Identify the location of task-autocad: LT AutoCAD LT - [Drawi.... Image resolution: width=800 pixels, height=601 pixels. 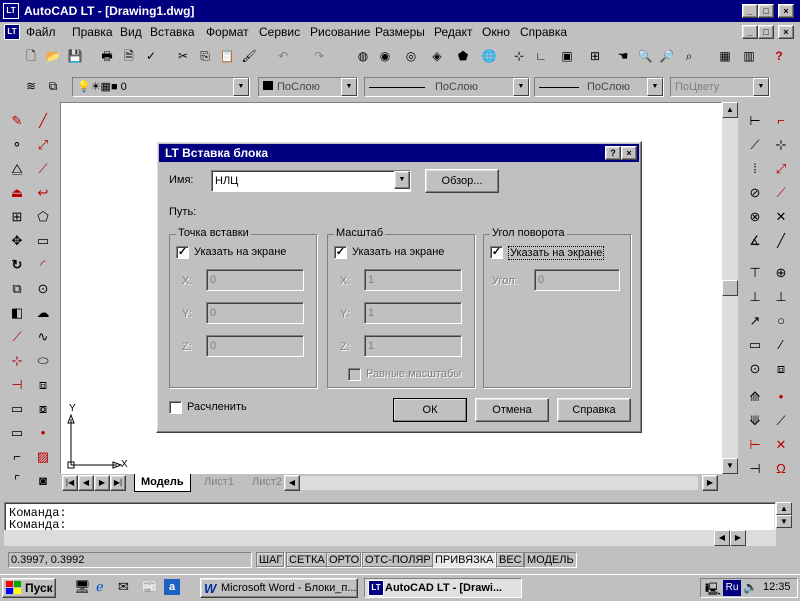
(443, 588).